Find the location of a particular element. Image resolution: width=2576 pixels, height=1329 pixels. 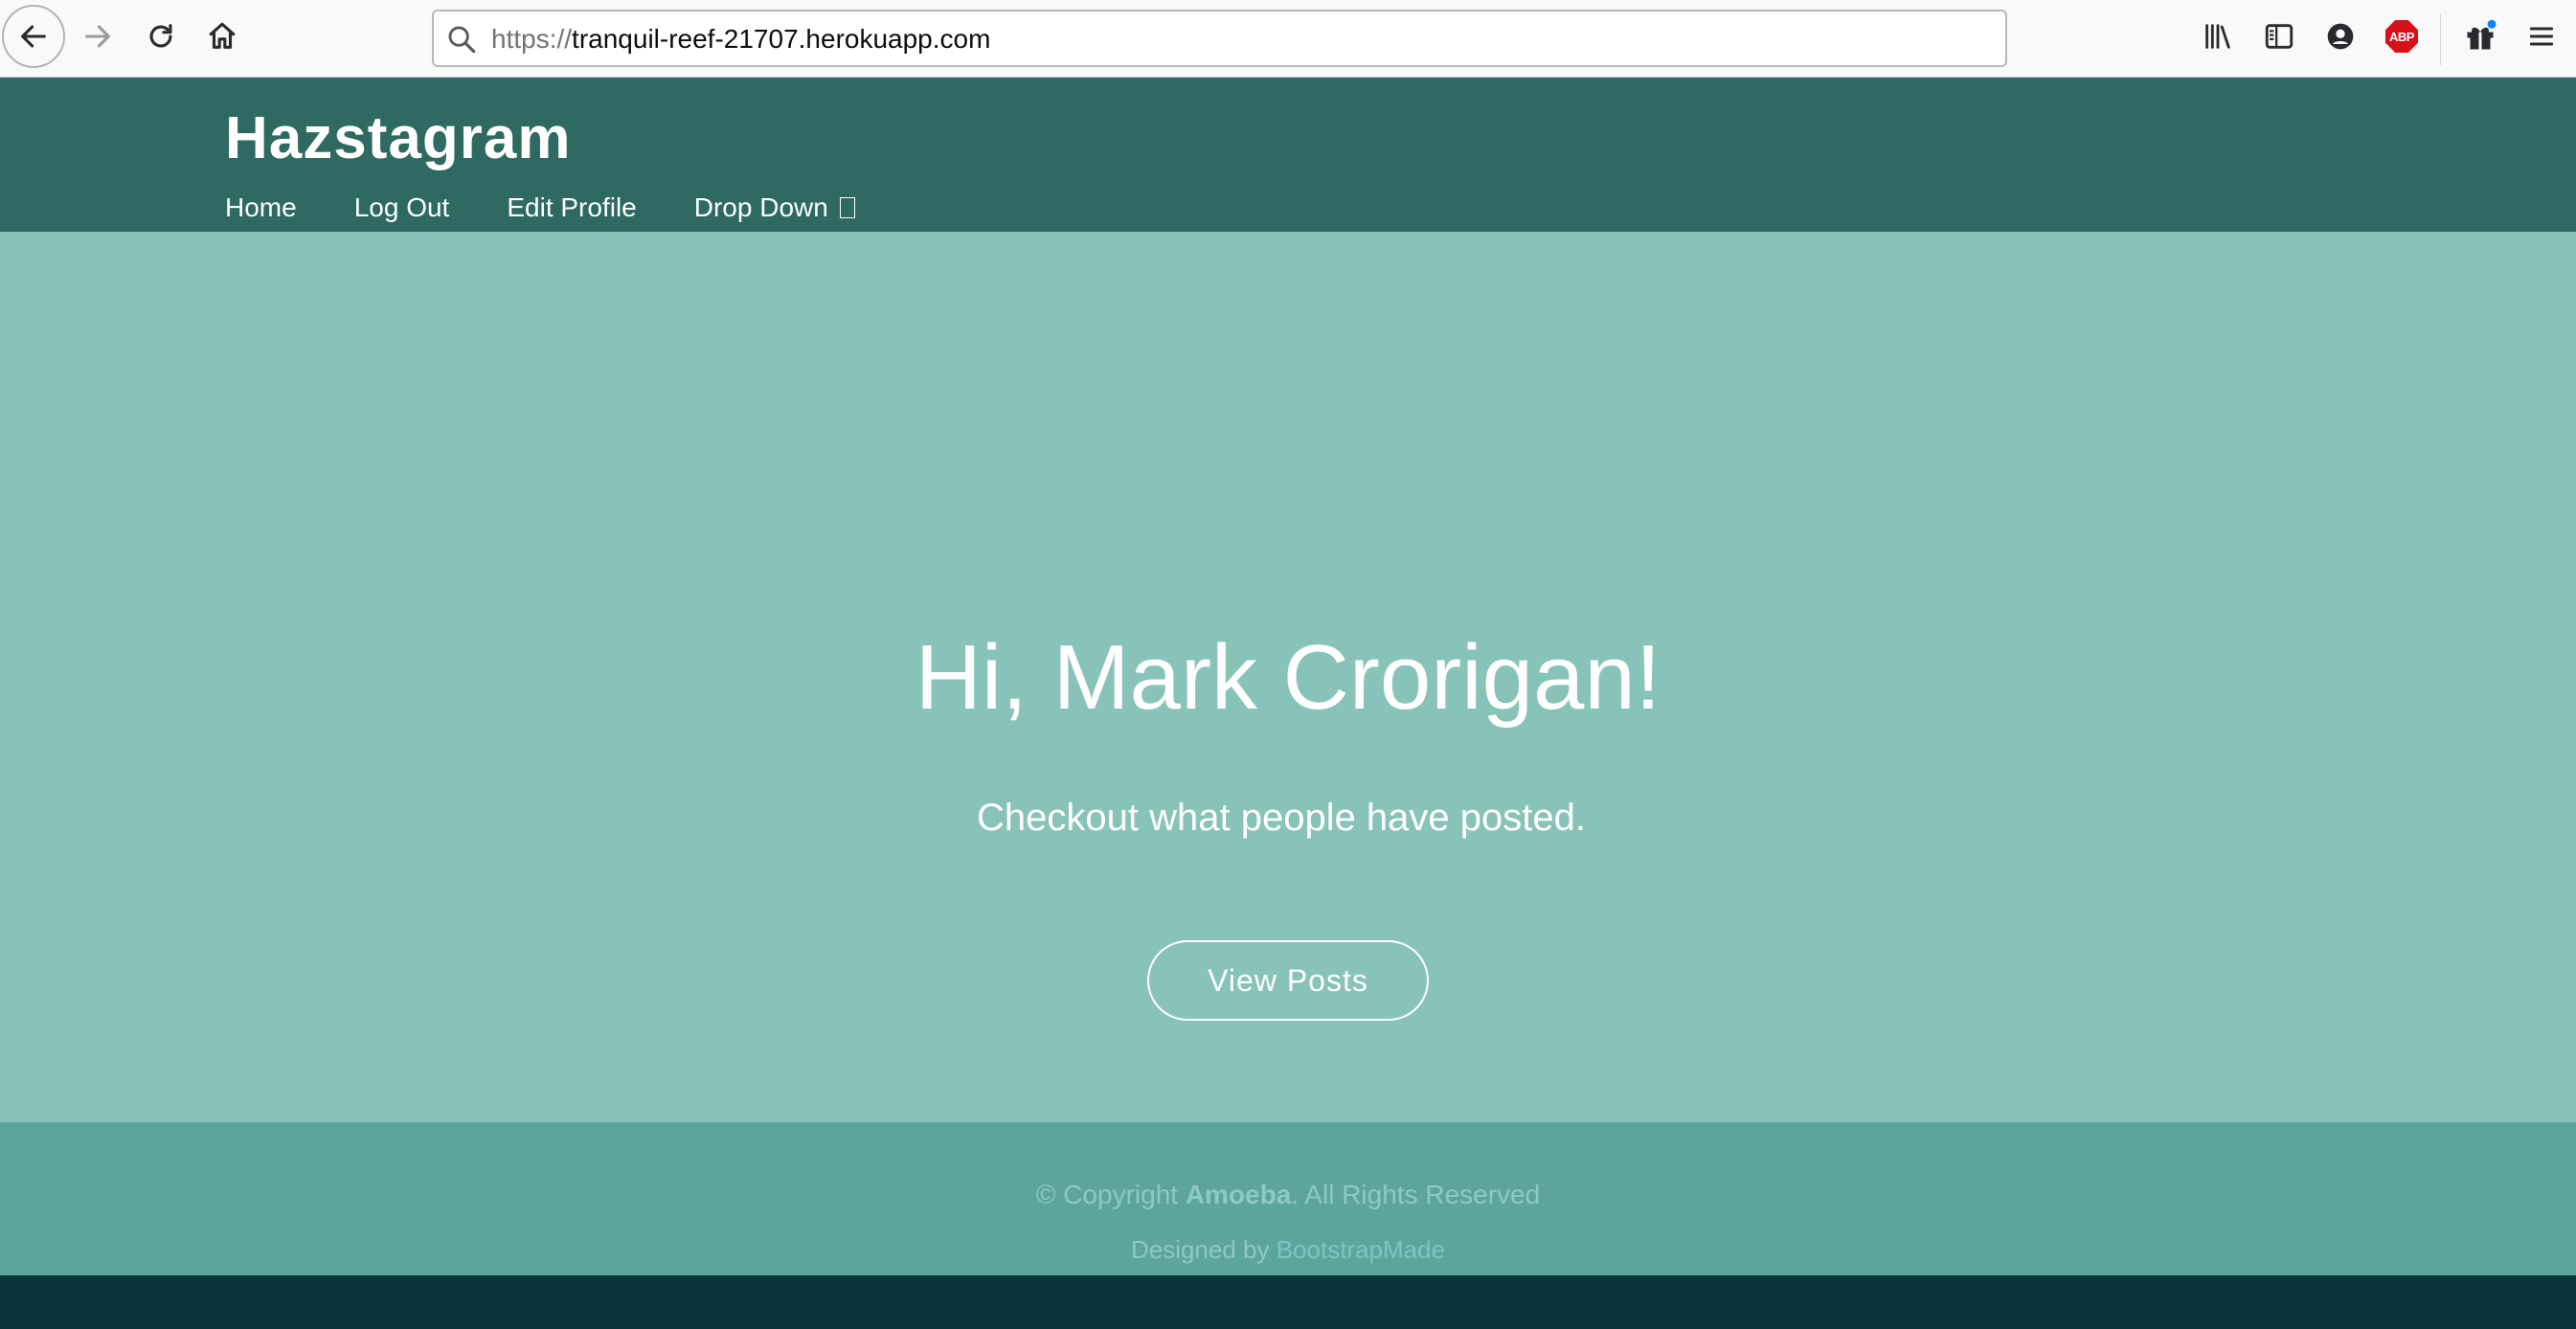

nav-log-out: Log Out is located at coordinates (402, 207).